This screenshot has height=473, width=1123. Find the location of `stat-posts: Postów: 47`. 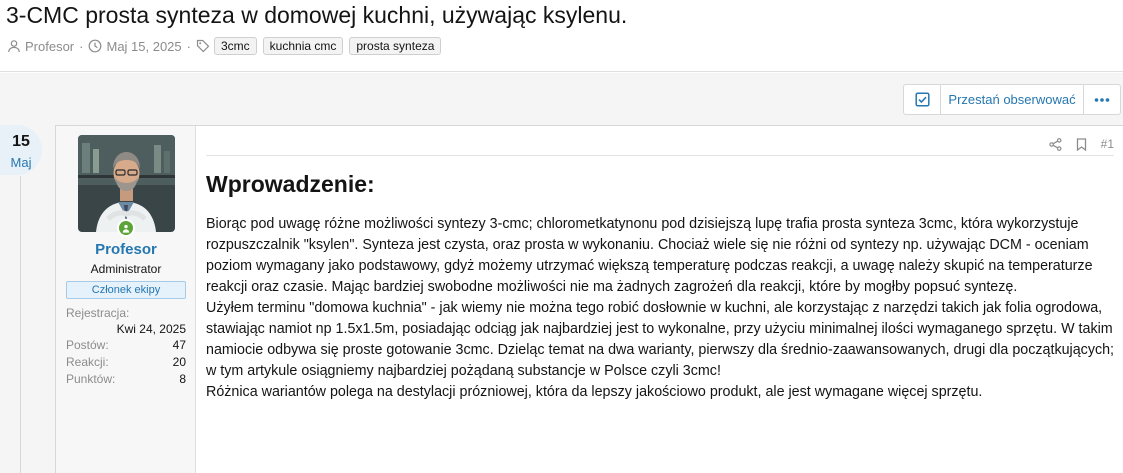

stat-posts: Postów: 47 is located at coordinates (126, 345).